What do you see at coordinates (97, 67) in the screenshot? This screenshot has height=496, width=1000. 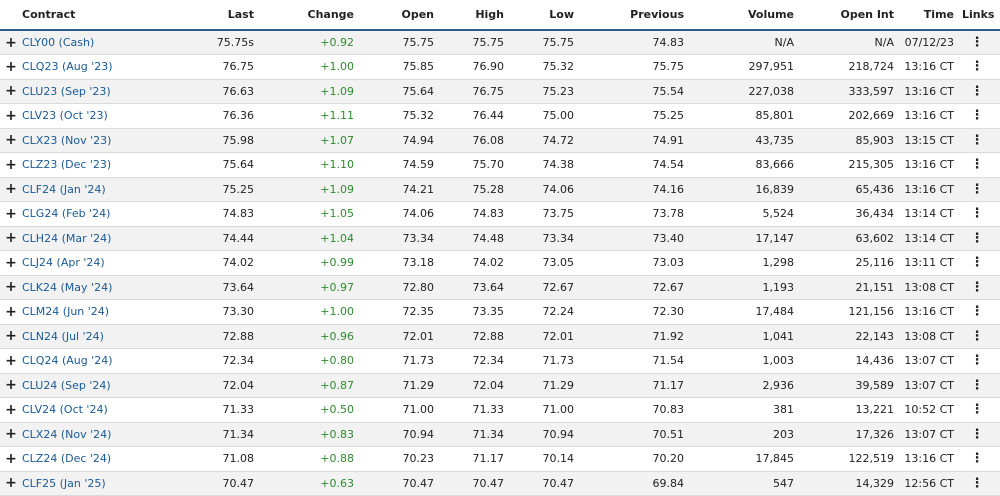 I see `contract-symbol-link: CLQ23 (Aug '23)` at bounding box center [97, 67].